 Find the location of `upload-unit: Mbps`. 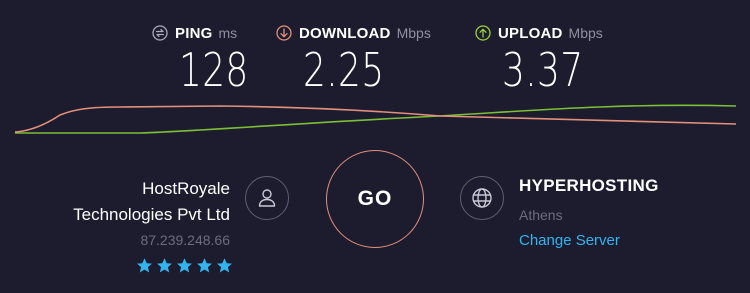

upload-unit: Mbps is located at coordinates (585, 33).